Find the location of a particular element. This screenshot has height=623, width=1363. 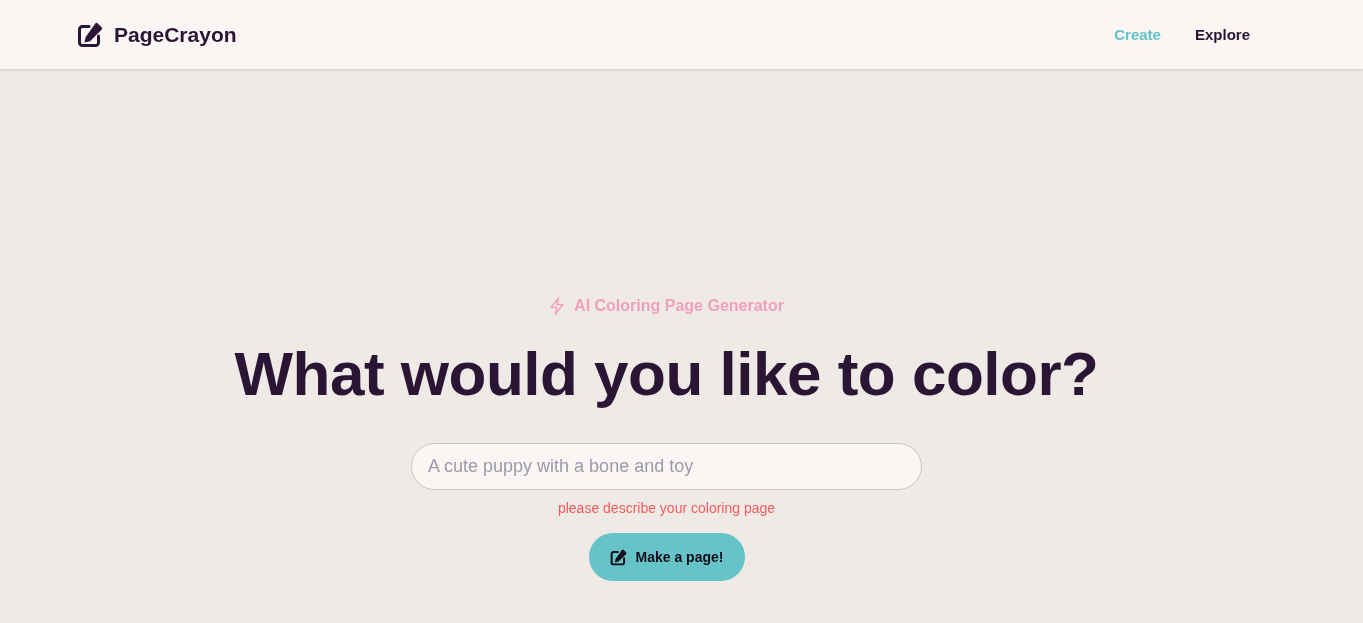

logo-link: PageCrayon is located at coordinates (157, 34).